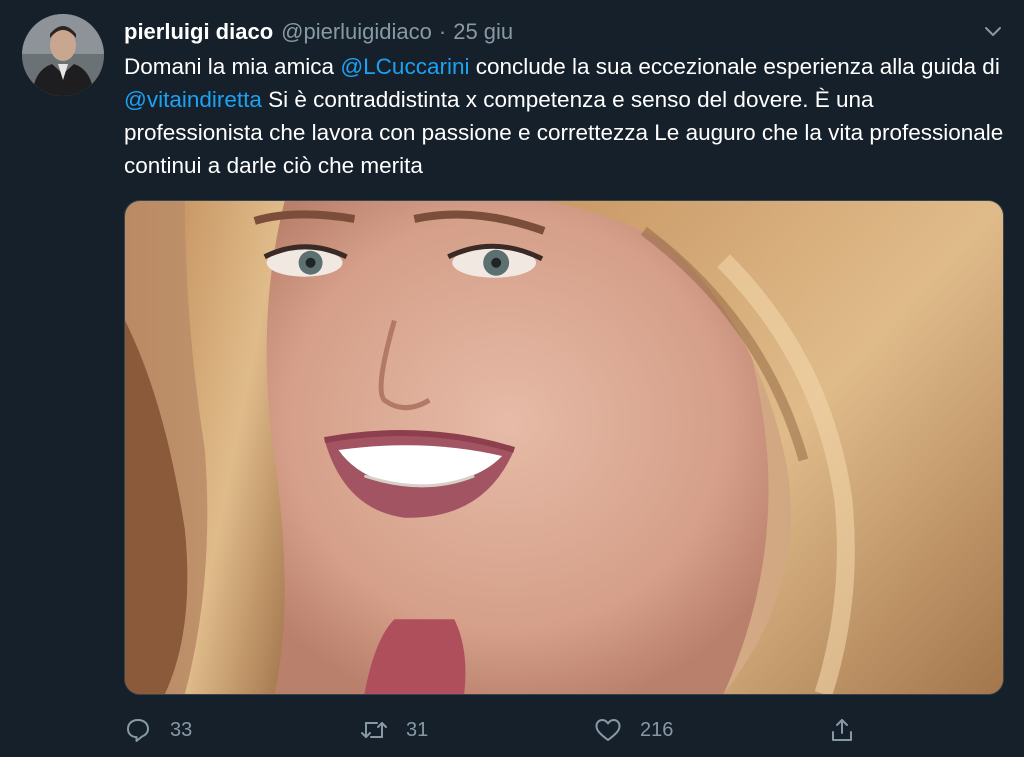 The width and height of the screenshot is (1024, 757). I want to click on avatar, so click(63, 55).